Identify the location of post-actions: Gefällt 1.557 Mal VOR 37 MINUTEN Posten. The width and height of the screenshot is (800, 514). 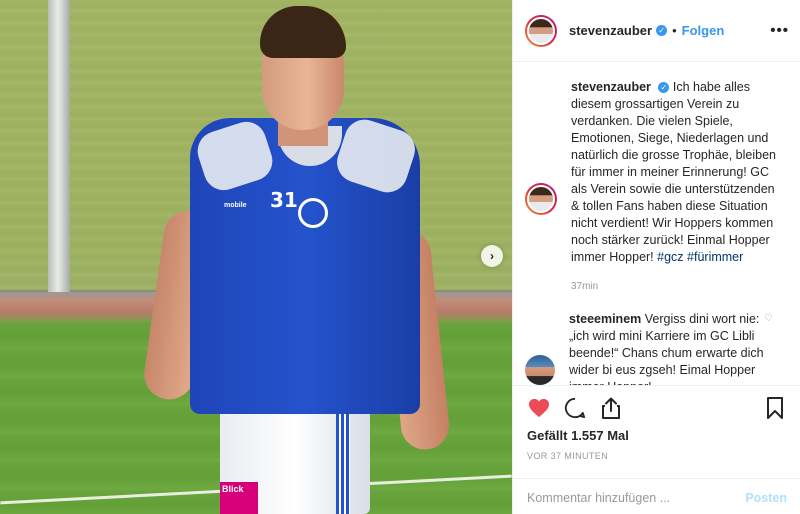
(656, 449).